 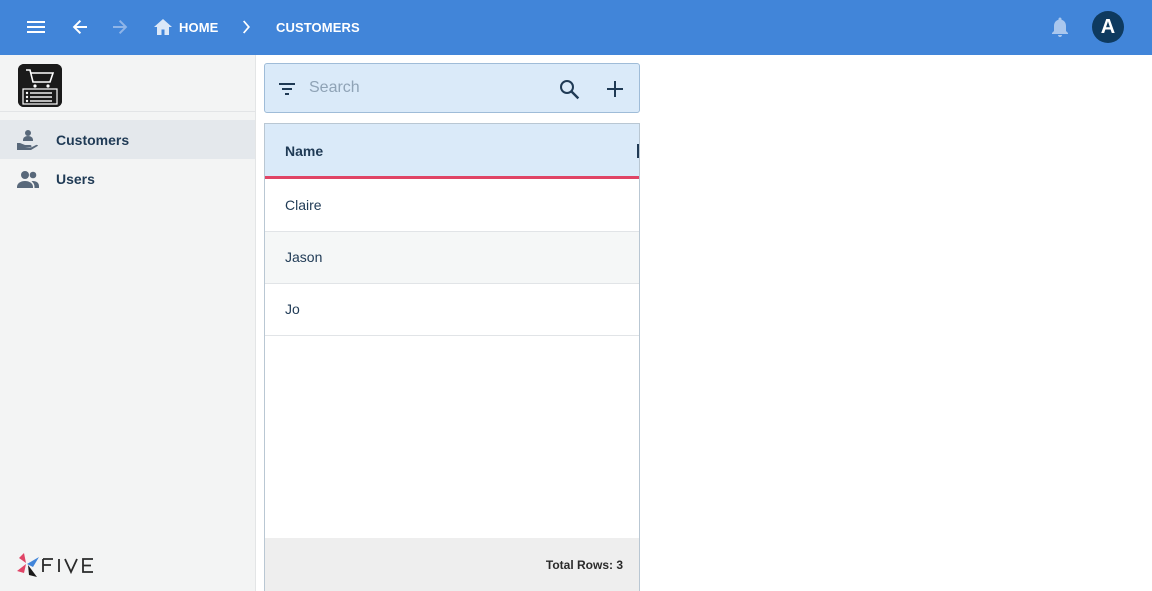 What do you see at coordinates (1060, 27) in the screenshot?
I see `notifications-bell-icon` at bounding box center [1060, 27].